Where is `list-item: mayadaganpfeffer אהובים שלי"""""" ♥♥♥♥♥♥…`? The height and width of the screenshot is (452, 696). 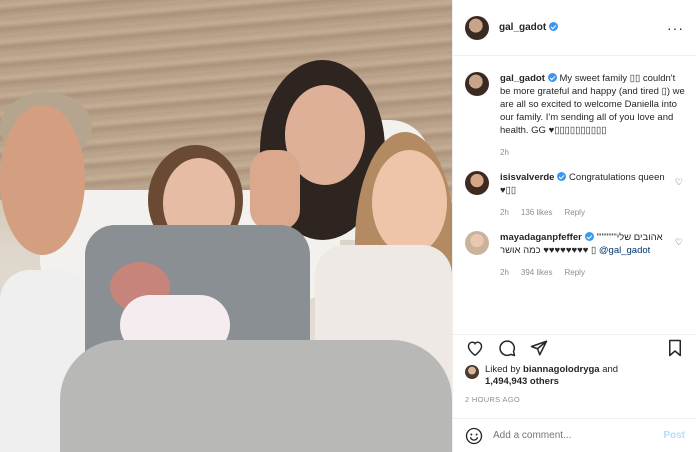
list-item: mayadaganpfeffer אהובים שלי"""""" ♥♥♥♥♥♥… is located at coordinates (574, 249).